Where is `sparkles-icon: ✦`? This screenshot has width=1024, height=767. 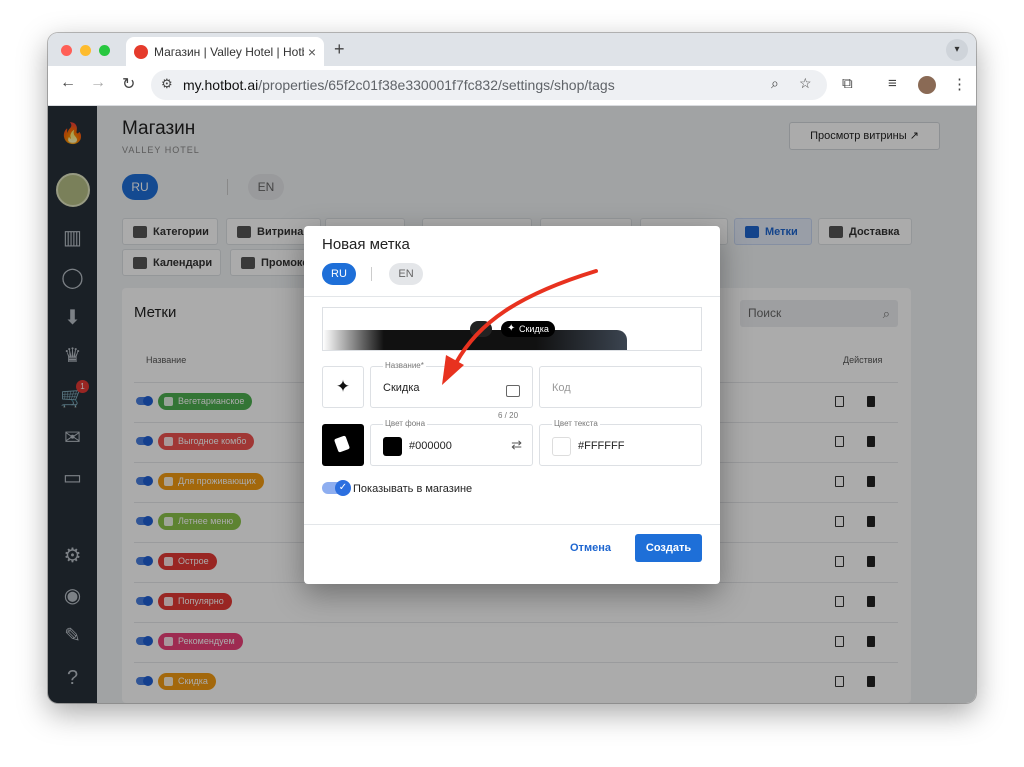
sparkles-icon: ✦ is located at coordinates (343, 387).